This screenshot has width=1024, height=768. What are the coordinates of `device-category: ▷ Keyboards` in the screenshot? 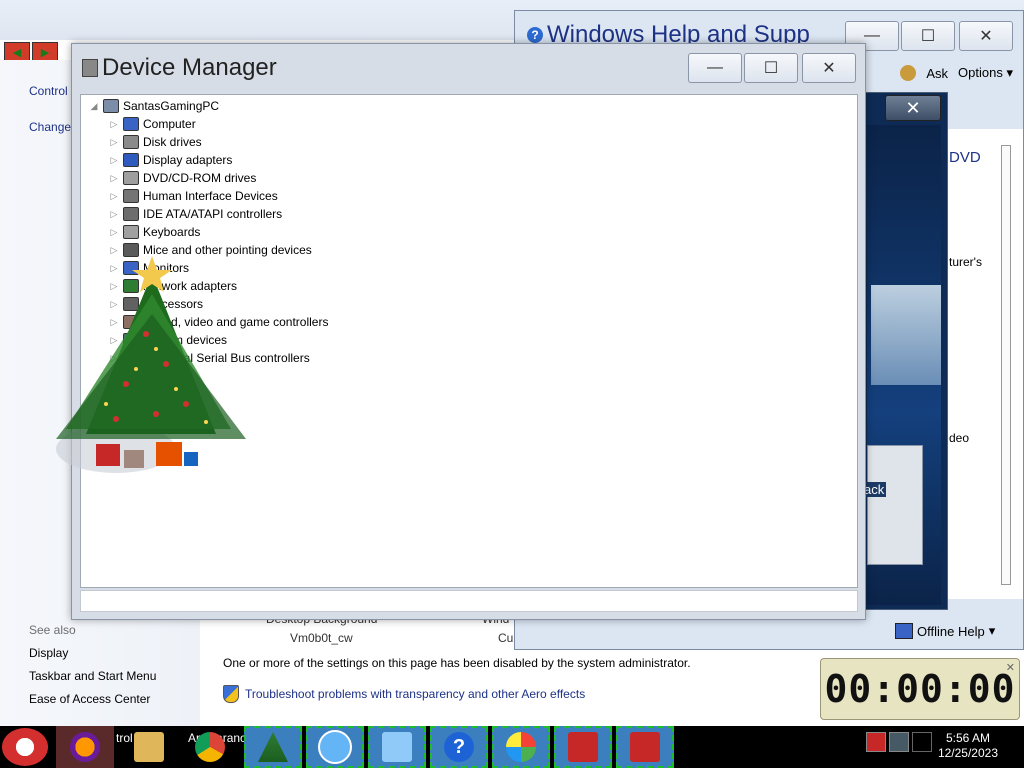 It's located at (154, 232).